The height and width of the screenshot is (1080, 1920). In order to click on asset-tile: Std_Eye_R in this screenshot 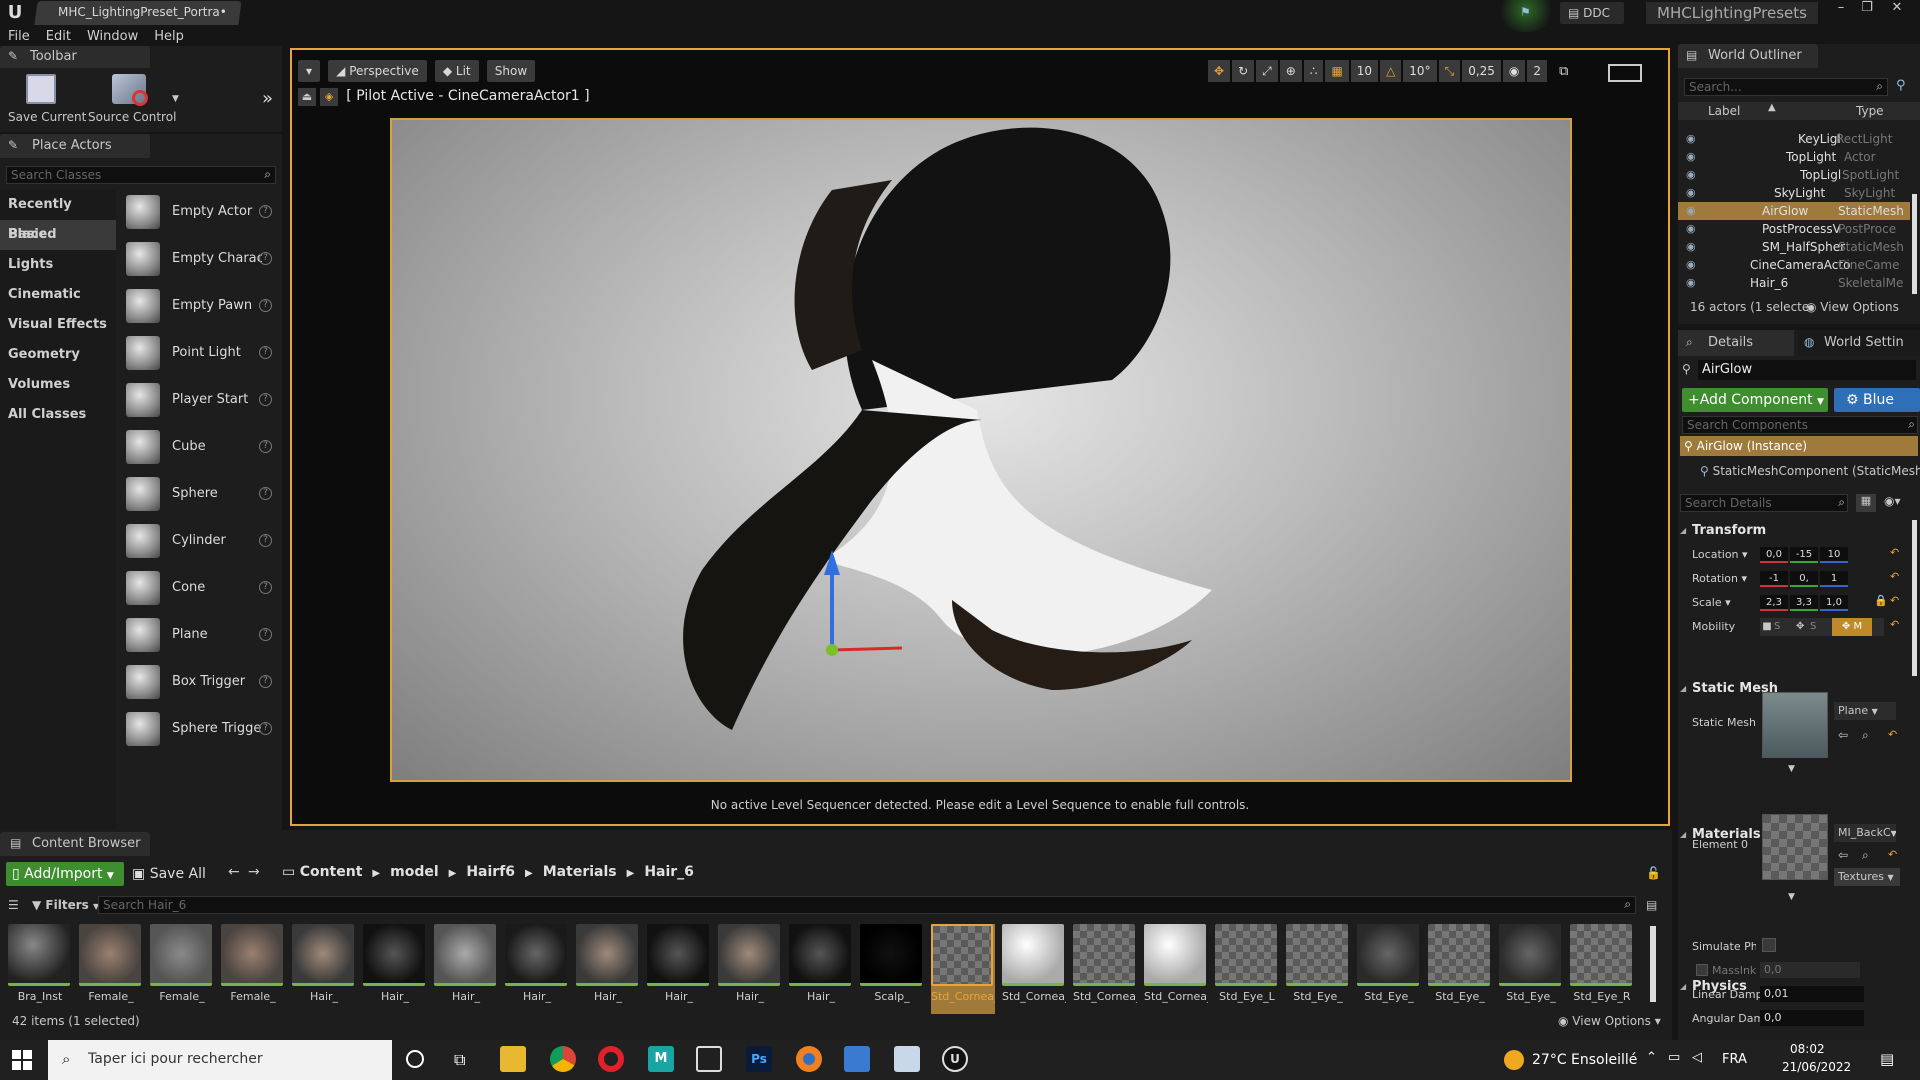, I will do `click(1602, 969)`.